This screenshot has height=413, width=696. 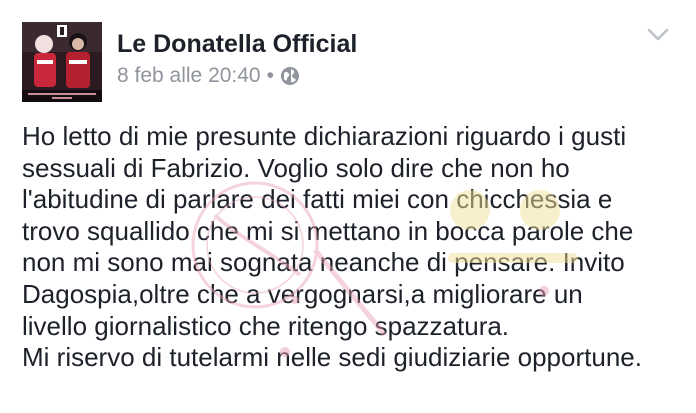 I want to click on author-name: Le Donatella Official, so click(x=237, y=44).